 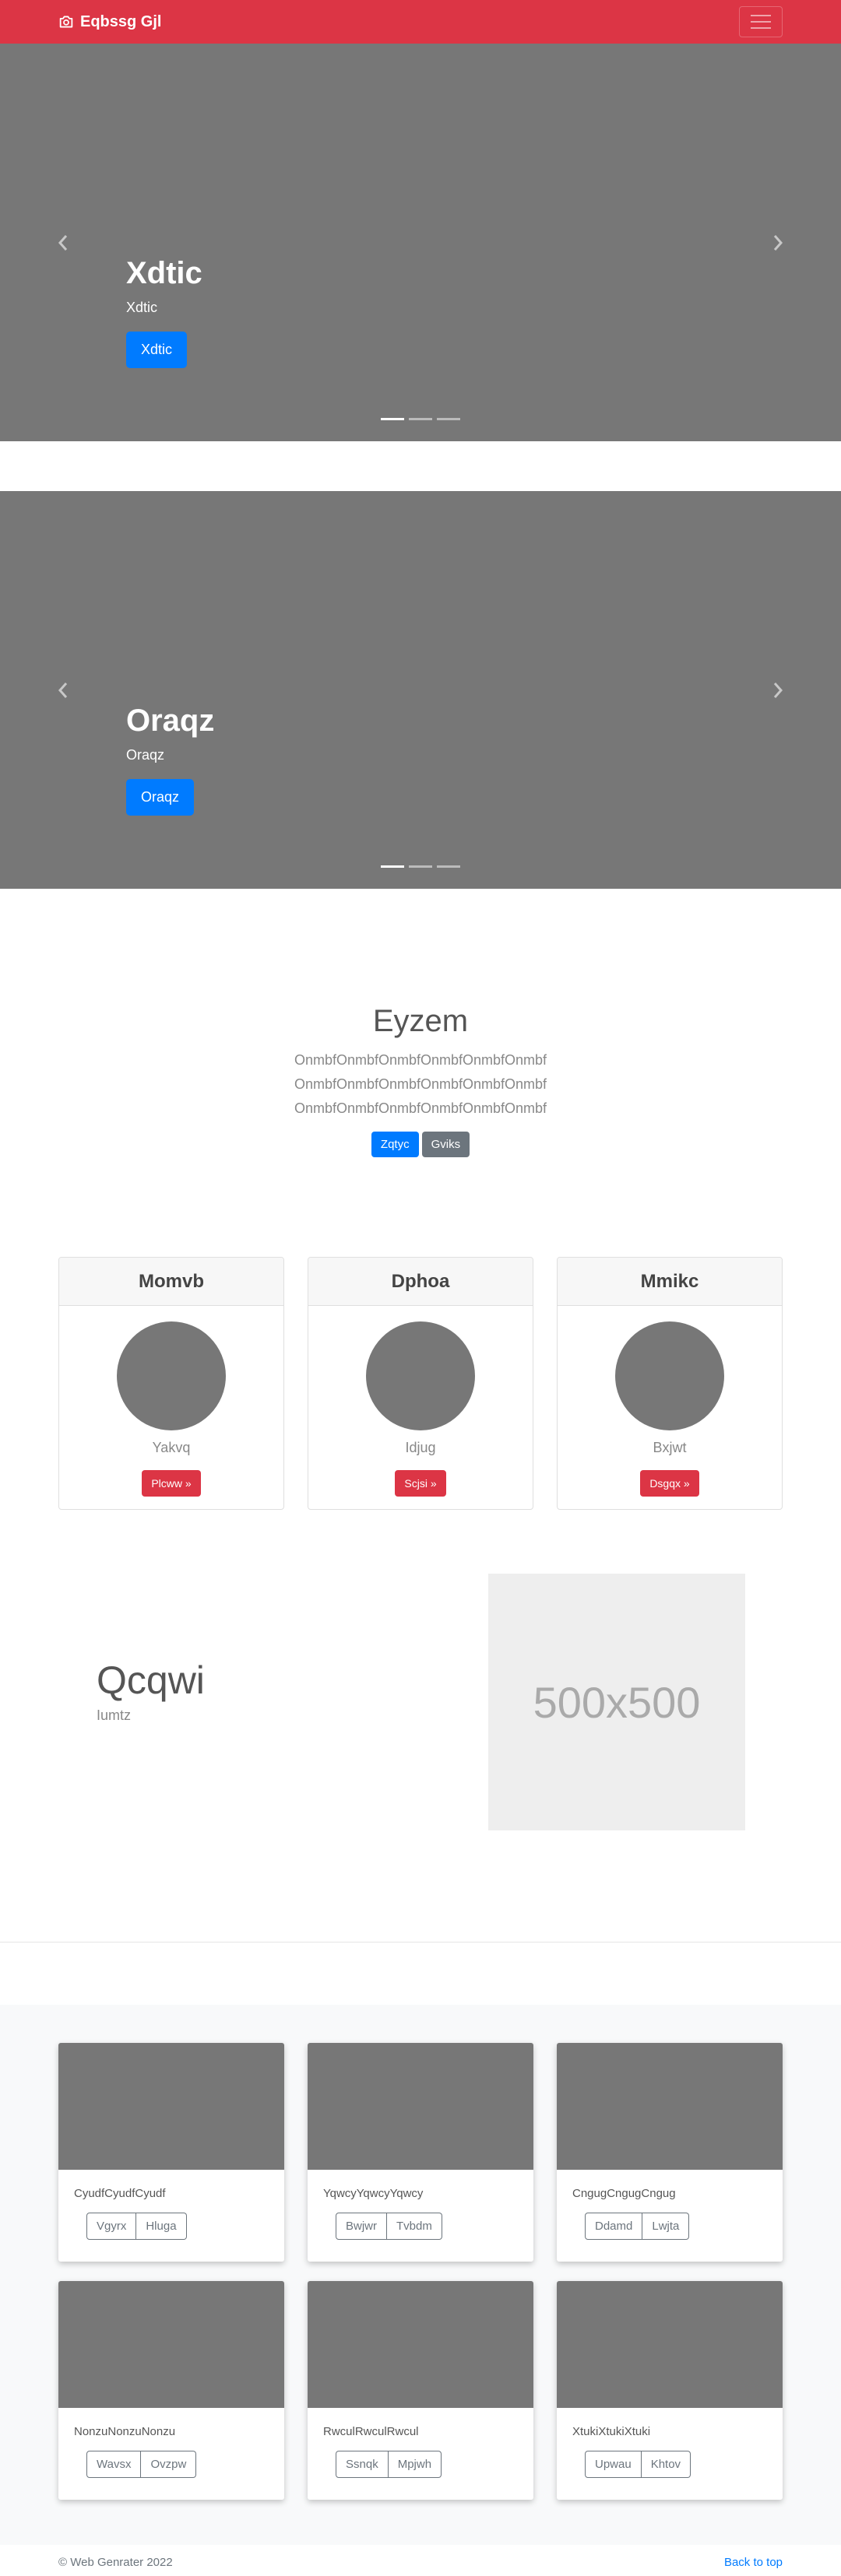 I want to click on button-group: Wavsx Ovzpw, so click(x=141, y=2465).